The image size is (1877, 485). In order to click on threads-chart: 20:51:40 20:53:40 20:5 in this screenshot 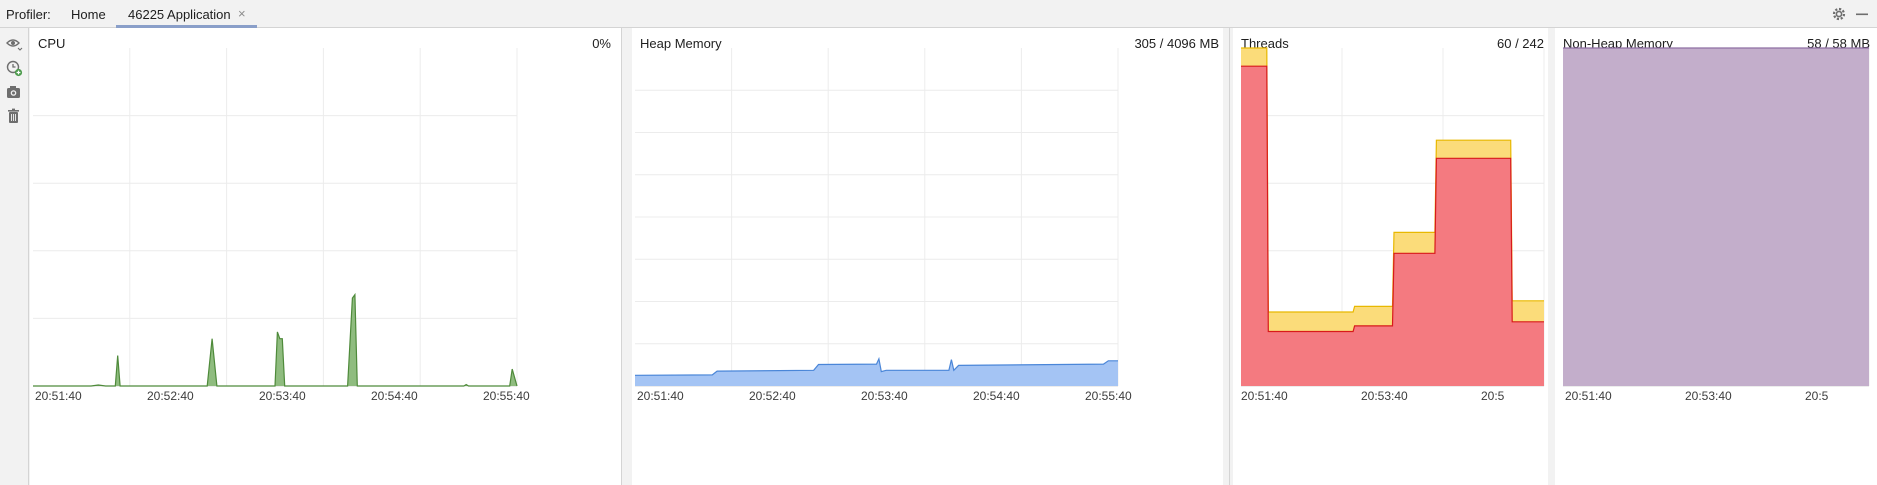, I will do `click(1393, 225)`.